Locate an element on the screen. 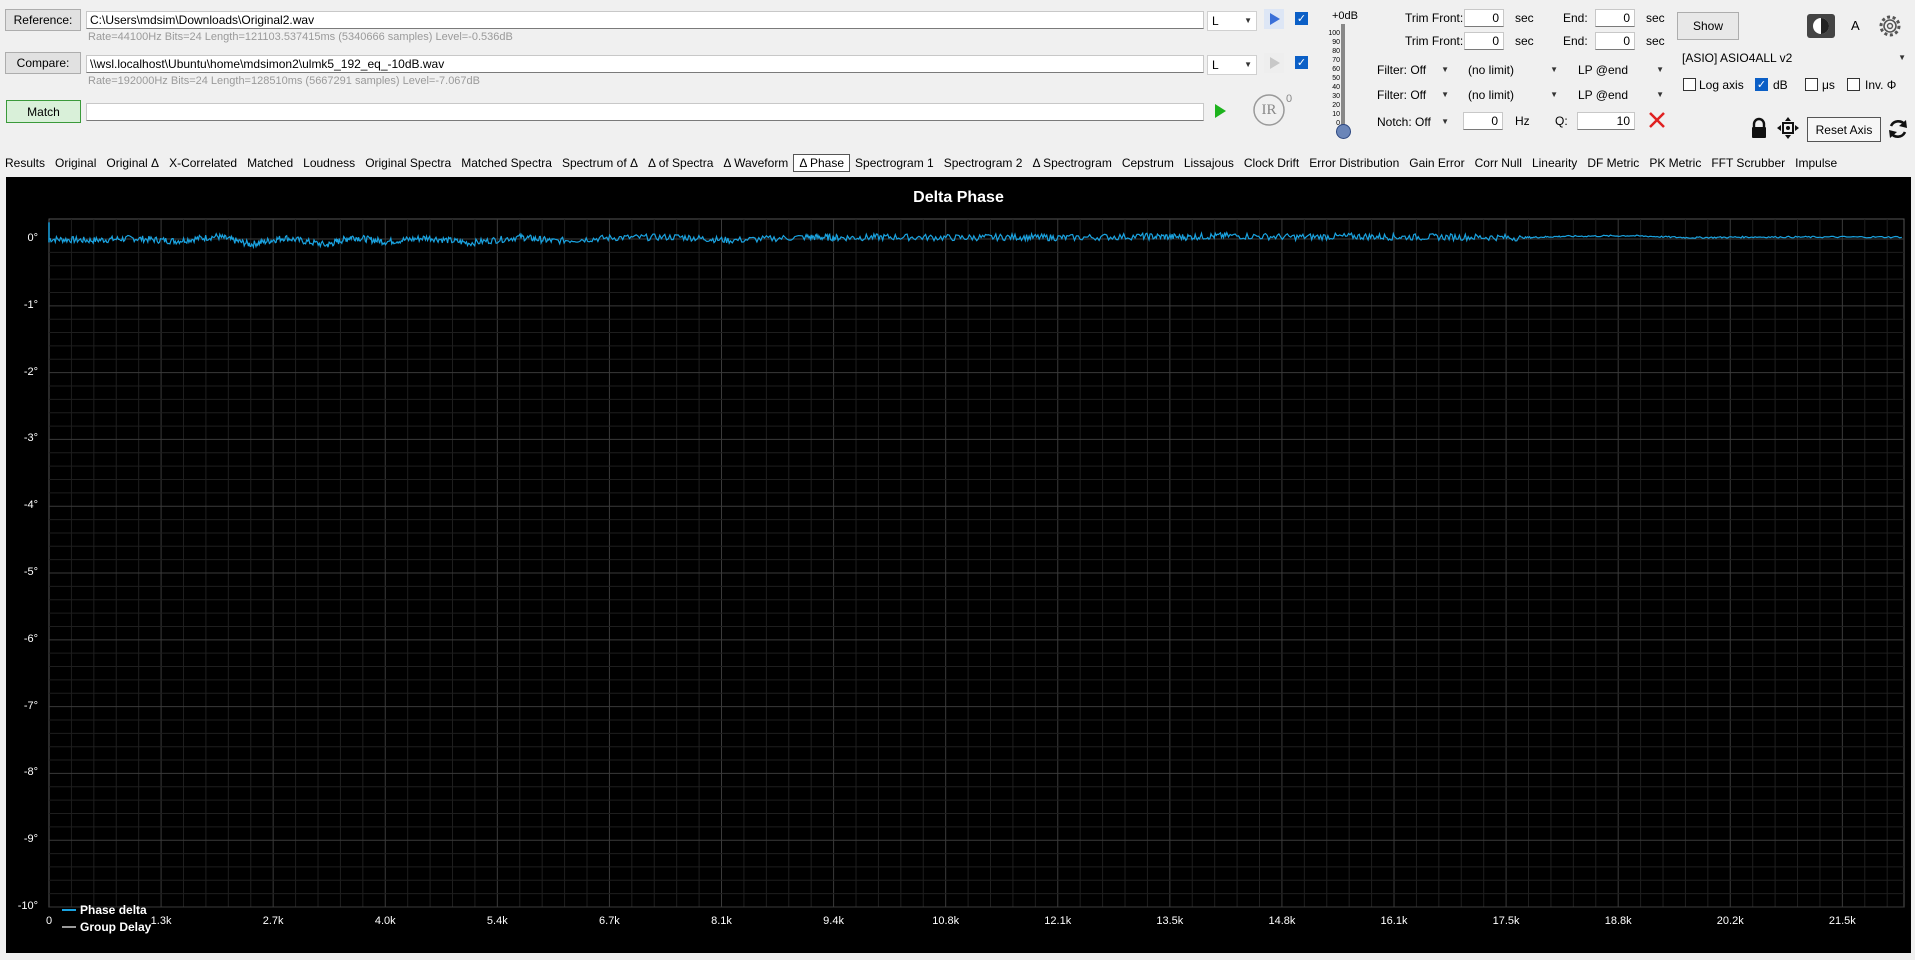 This screenshot has height=960, width=1915. play-reference-icon is located at coordinates (1274, 19).